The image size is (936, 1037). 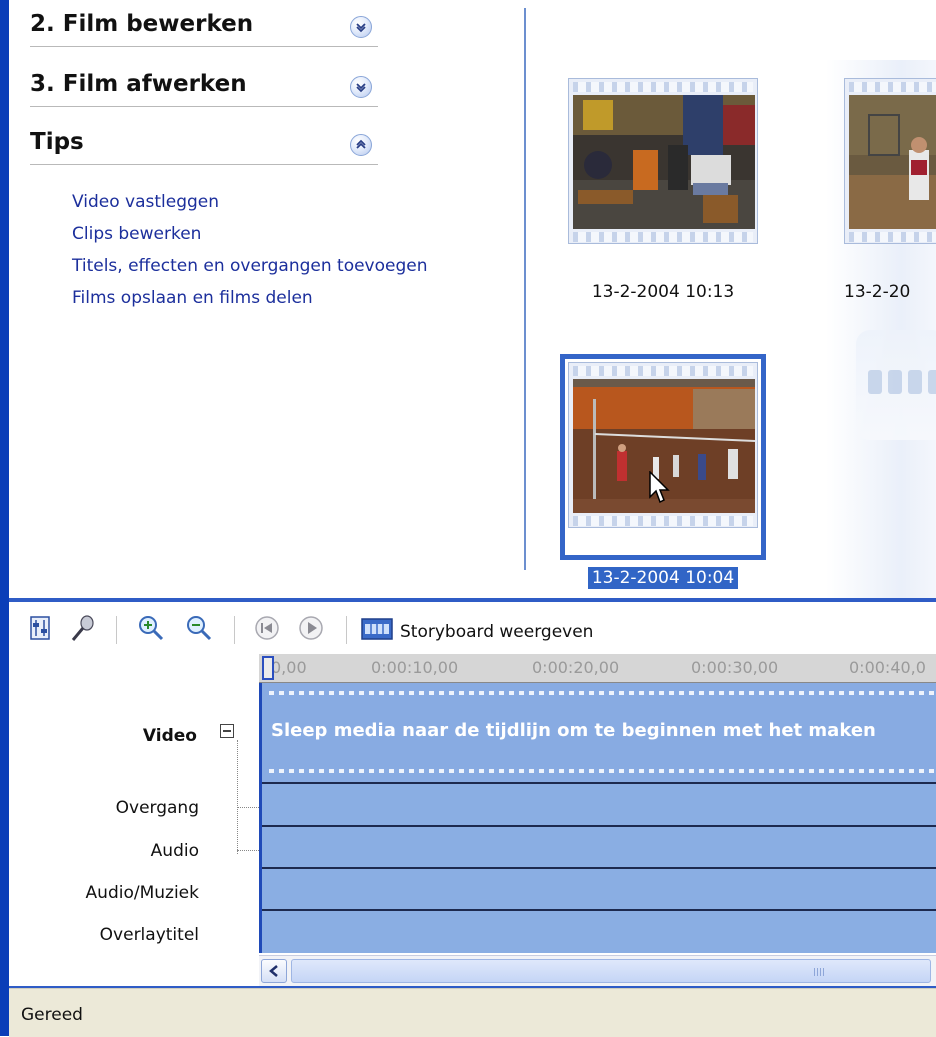 I want to click on arrow-left-icon, so click(x=273, y=971).